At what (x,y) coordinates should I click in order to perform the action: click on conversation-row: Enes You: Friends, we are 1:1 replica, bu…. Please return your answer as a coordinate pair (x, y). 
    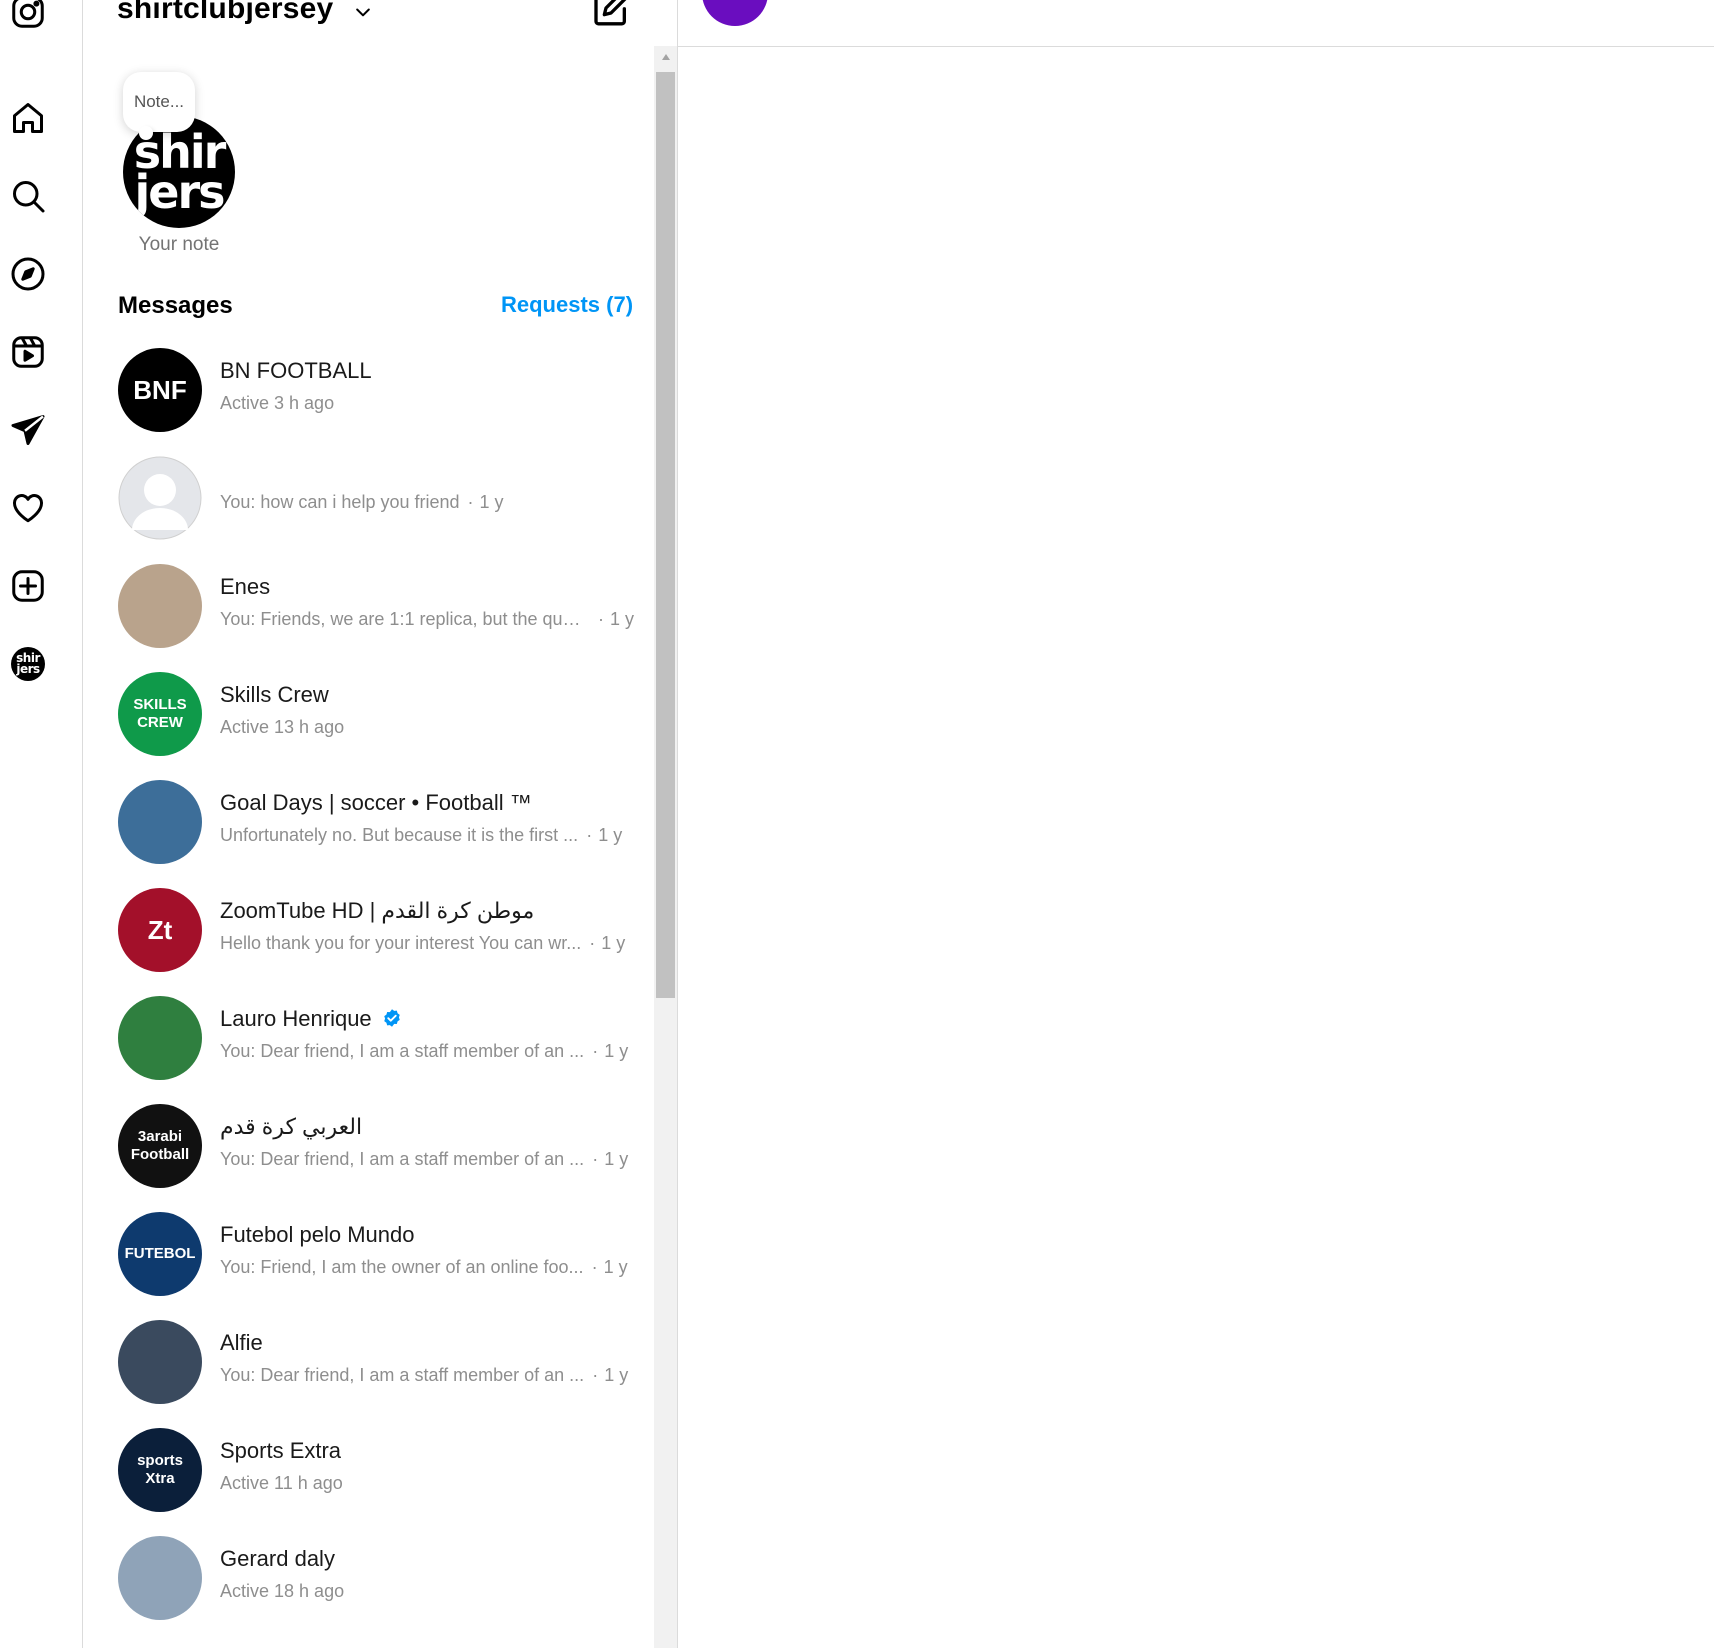
    Looking at the image, I should click on (368, 614).